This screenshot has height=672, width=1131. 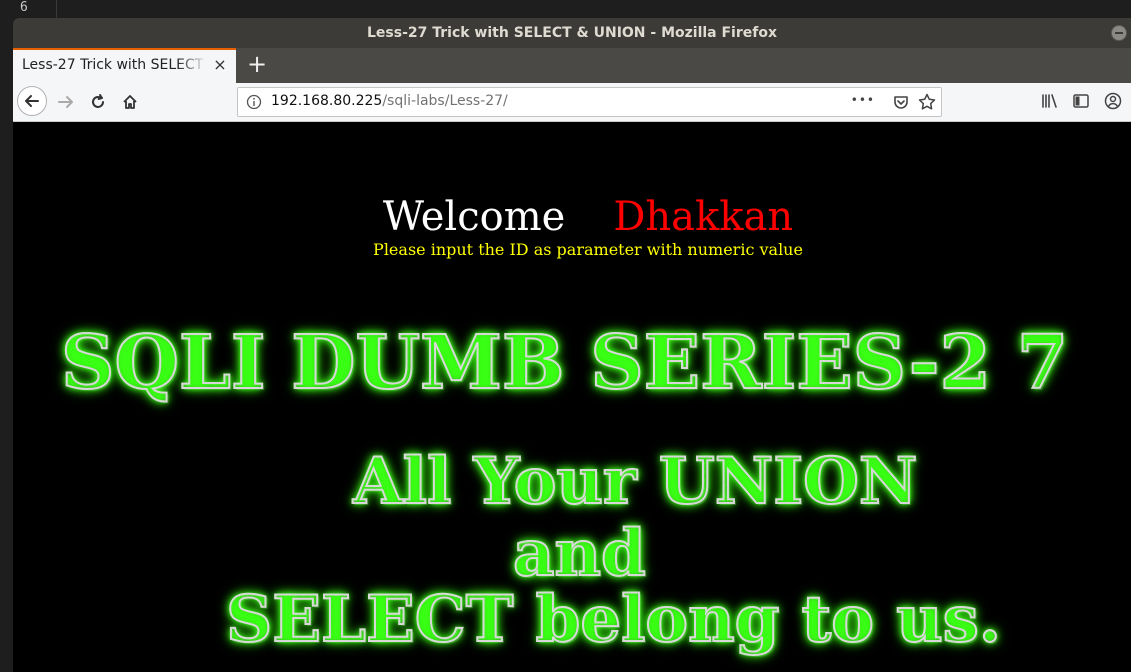 What do you see at coordinates (254, 102) in the screenshot?
I see `info-icon` at bounding box center [254, 102].